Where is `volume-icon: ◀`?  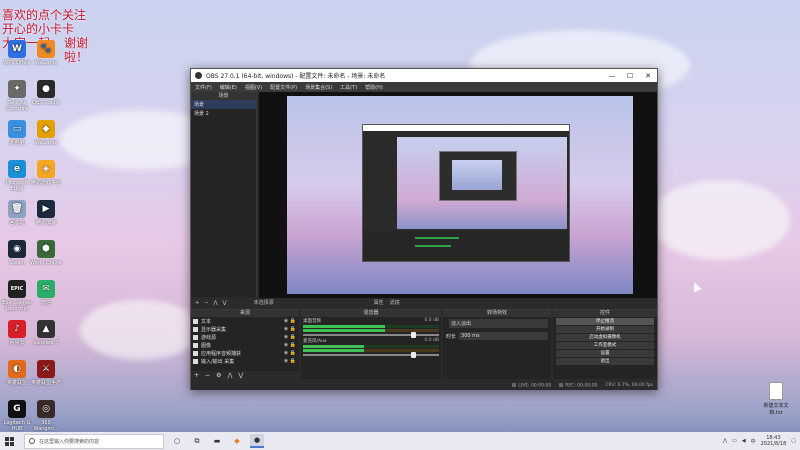 volume-icon: ◀ is located at coordinates (744, 441).